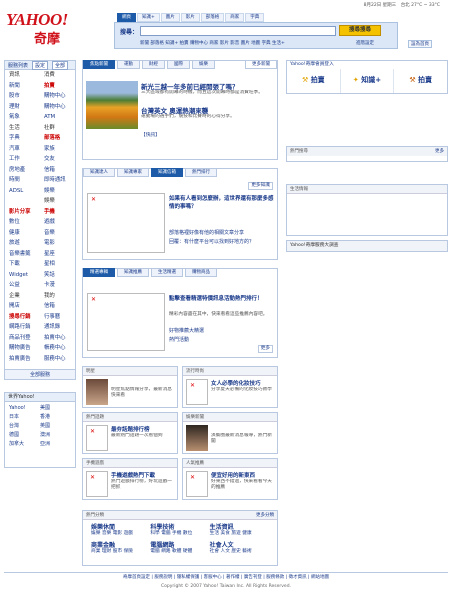  What do you see at coordinates (260, 186) in the screenshot?
I see `more-knowledge-link: 更多知識` at bounding box center [260, 186].